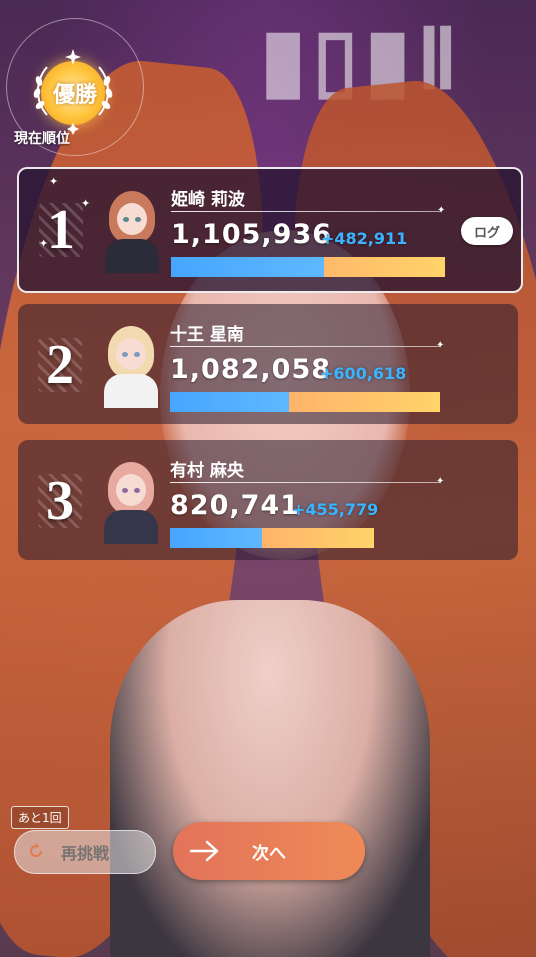 Image resolution: width=536 pixels, height=957 pixels. Describe the element at coordinates (251, 369) in the screenshot. I see `score: 1,082,058` at that location.